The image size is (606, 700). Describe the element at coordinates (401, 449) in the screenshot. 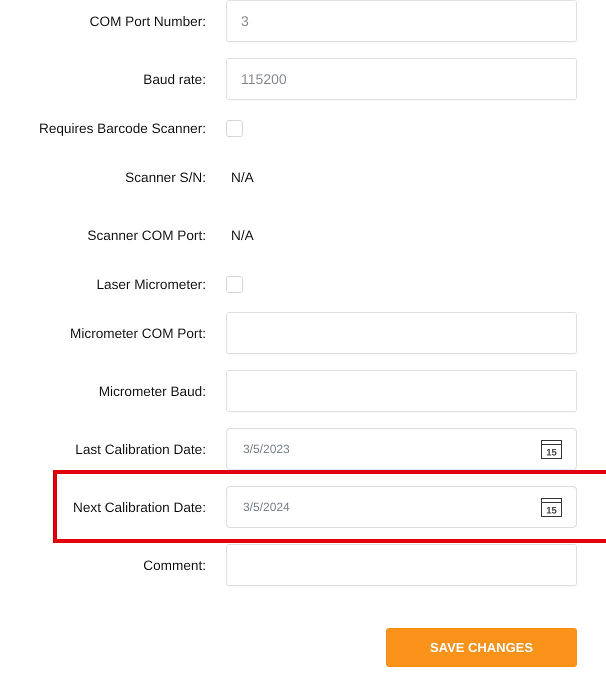

I see `date-field: 3/5/2023 15` at that location.